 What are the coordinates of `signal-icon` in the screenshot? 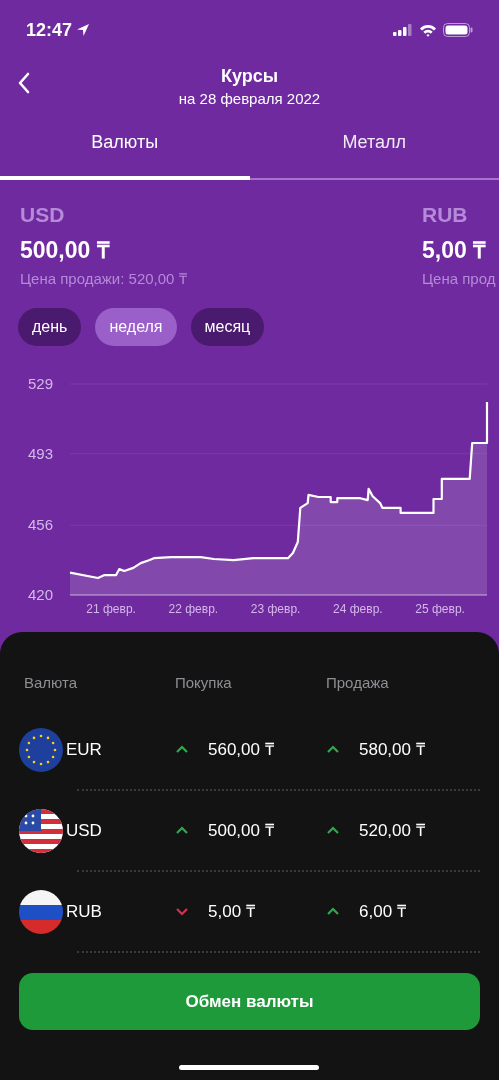 It's located at (403, 30).